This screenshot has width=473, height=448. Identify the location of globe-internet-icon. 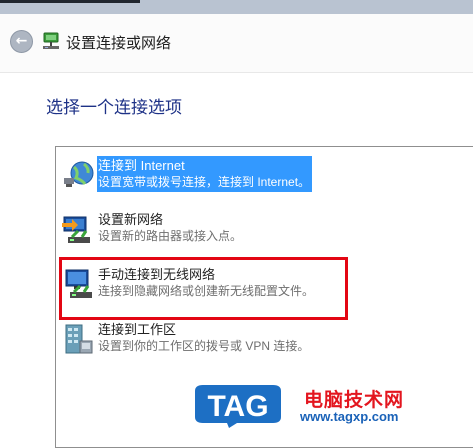
(79, 174).